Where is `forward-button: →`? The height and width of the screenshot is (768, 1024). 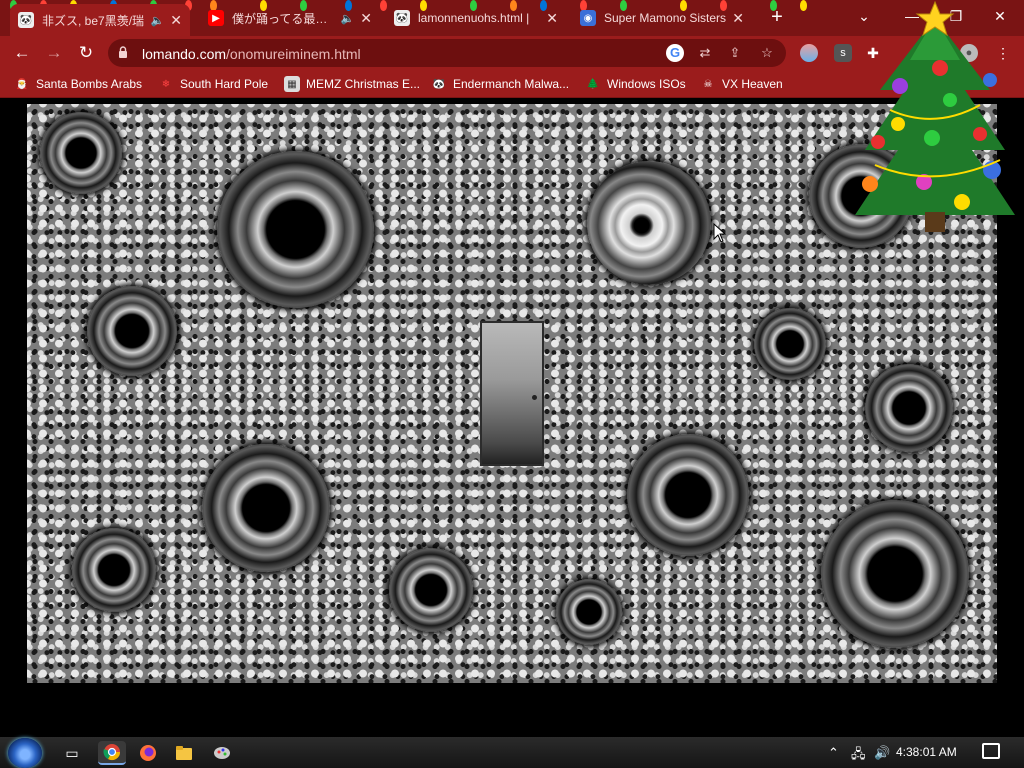 forward-button: → is located at coordinates (54, 53).